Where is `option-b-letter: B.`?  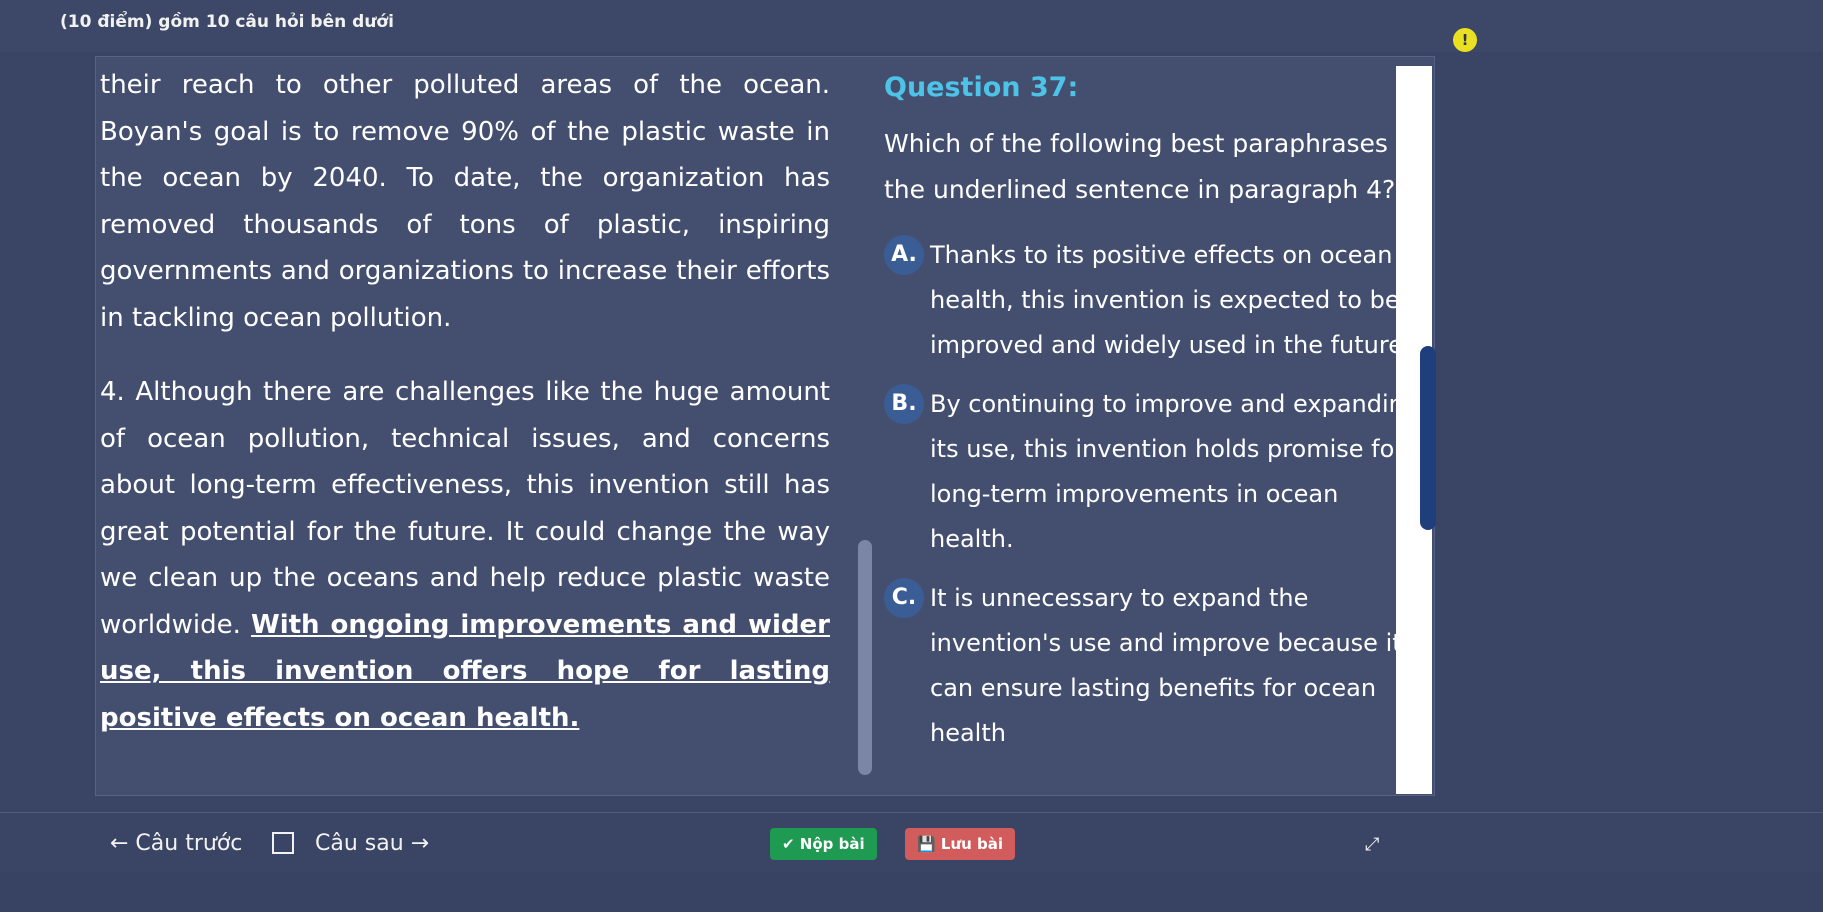
option-b-letter: B. is located at coordinates (904, 404).